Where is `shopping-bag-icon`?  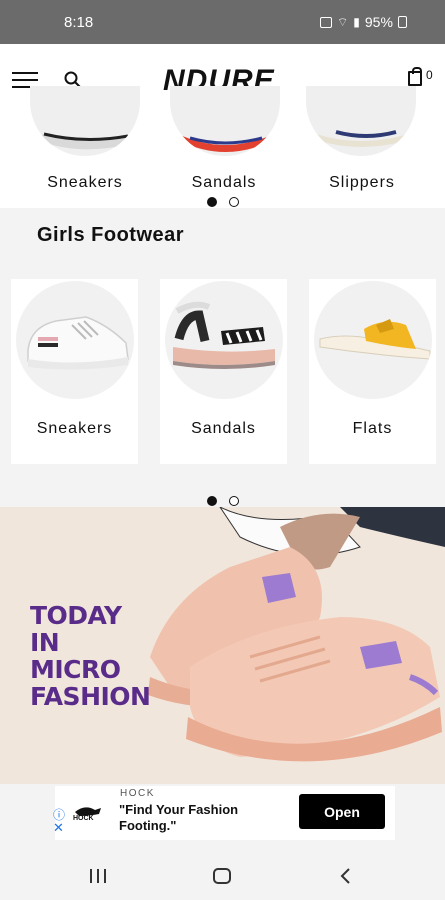 shopping-bag-icon is located at coordinates (415, 76).